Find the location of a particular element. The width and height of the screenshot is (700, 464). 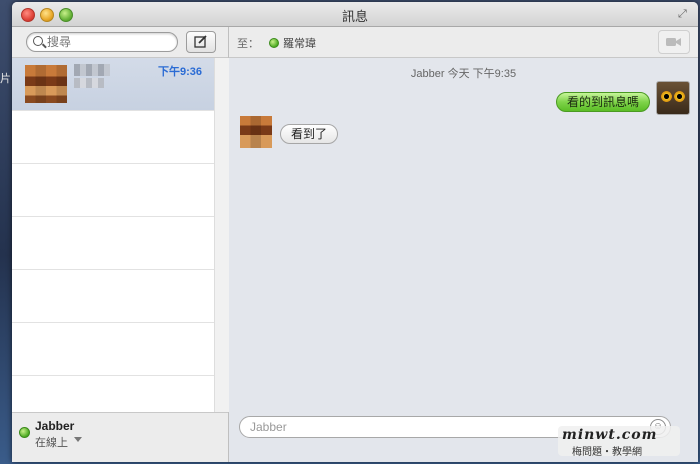

conversation-name-blurred is located at coordinates (92, 70).